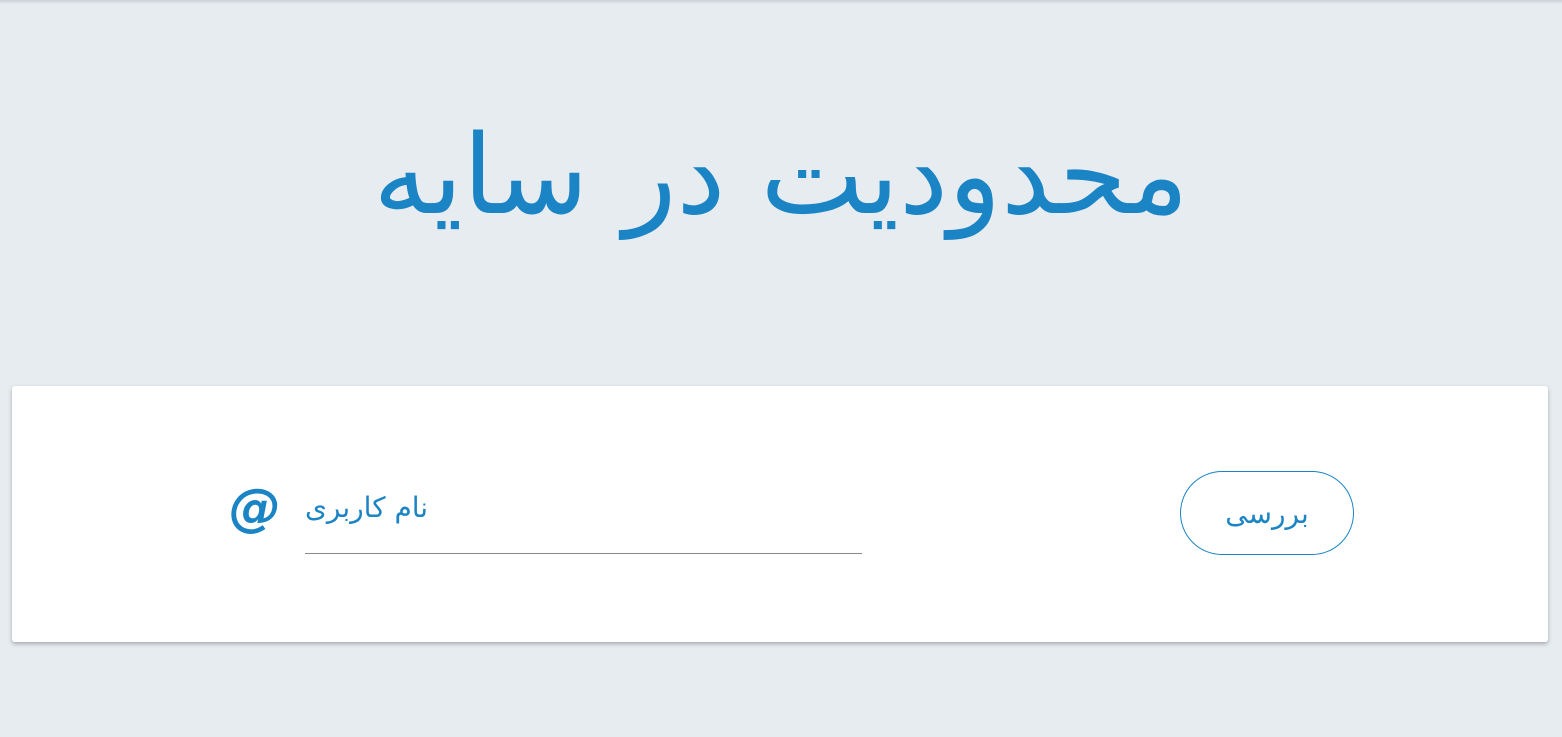  Describe the element at coordinates (255, 508) in the screenshot. I see `at-sign-icon: @` at that location.